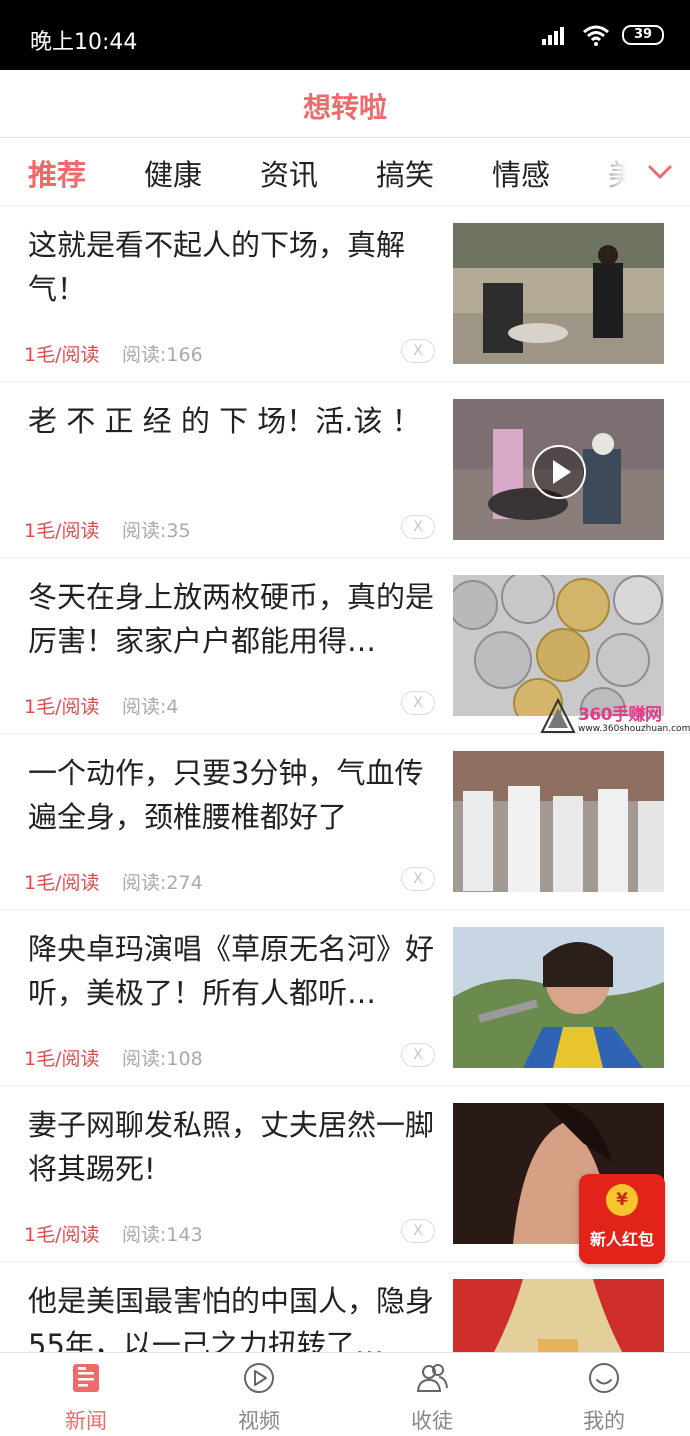  Describe the element at coordinates (432, 1421) in the screenshot. I see `nav-label-apprentice: 收徒` at that location.